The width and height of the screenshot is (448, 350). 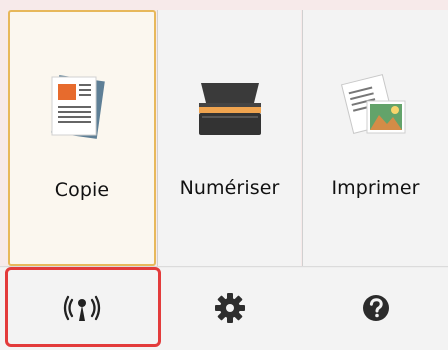 I want to click on copy-document-icon, so click(x=82, y=110).